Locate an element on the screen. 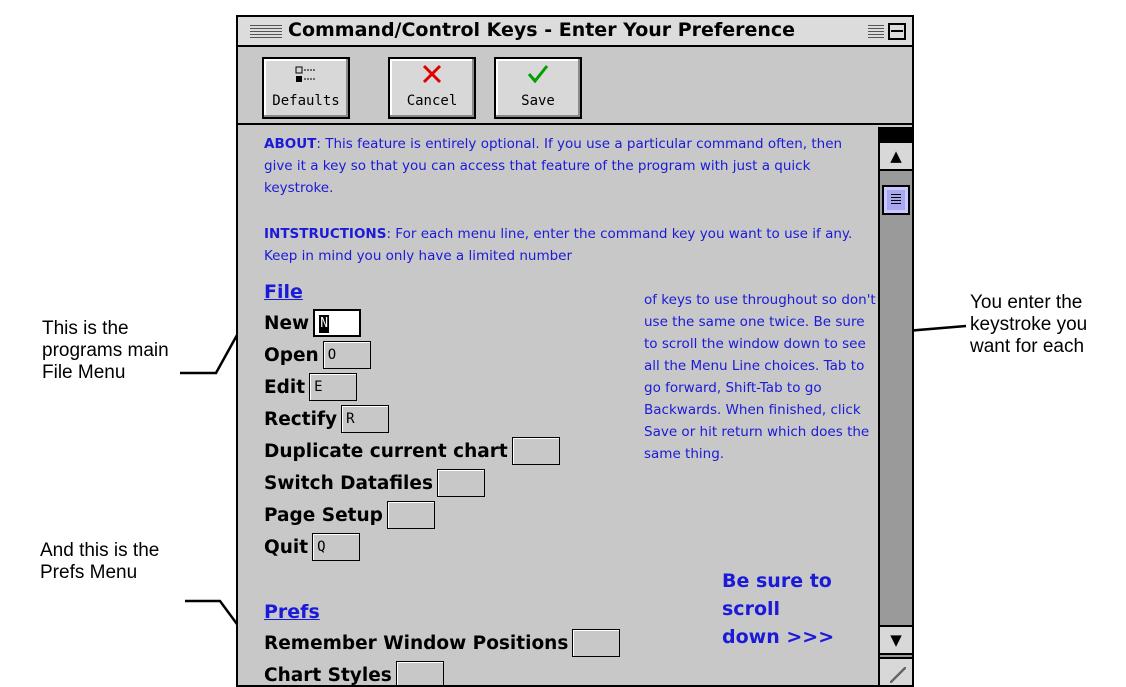 The image size is (1126, 687). file-row-open: Open O is located at coordinates (317, 355).